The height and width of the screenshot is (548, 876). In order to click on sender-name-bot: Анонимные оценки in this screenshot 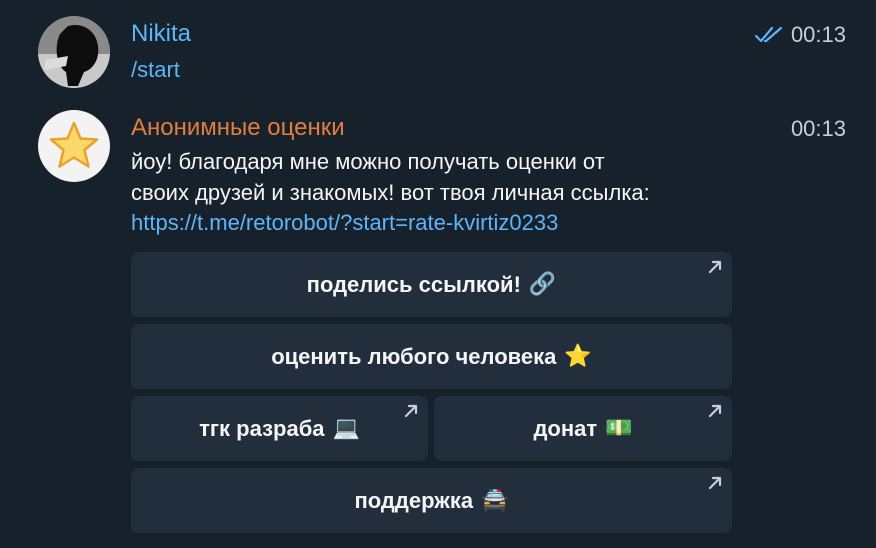, I will do `click(238, 128)`.